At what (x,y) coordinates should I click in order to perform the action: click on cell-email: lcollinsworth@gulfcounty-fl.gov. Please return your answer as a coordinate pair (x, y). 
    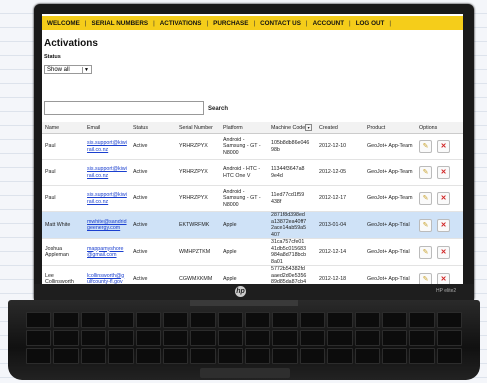
    Looking at the image, I should click on (107, 275).